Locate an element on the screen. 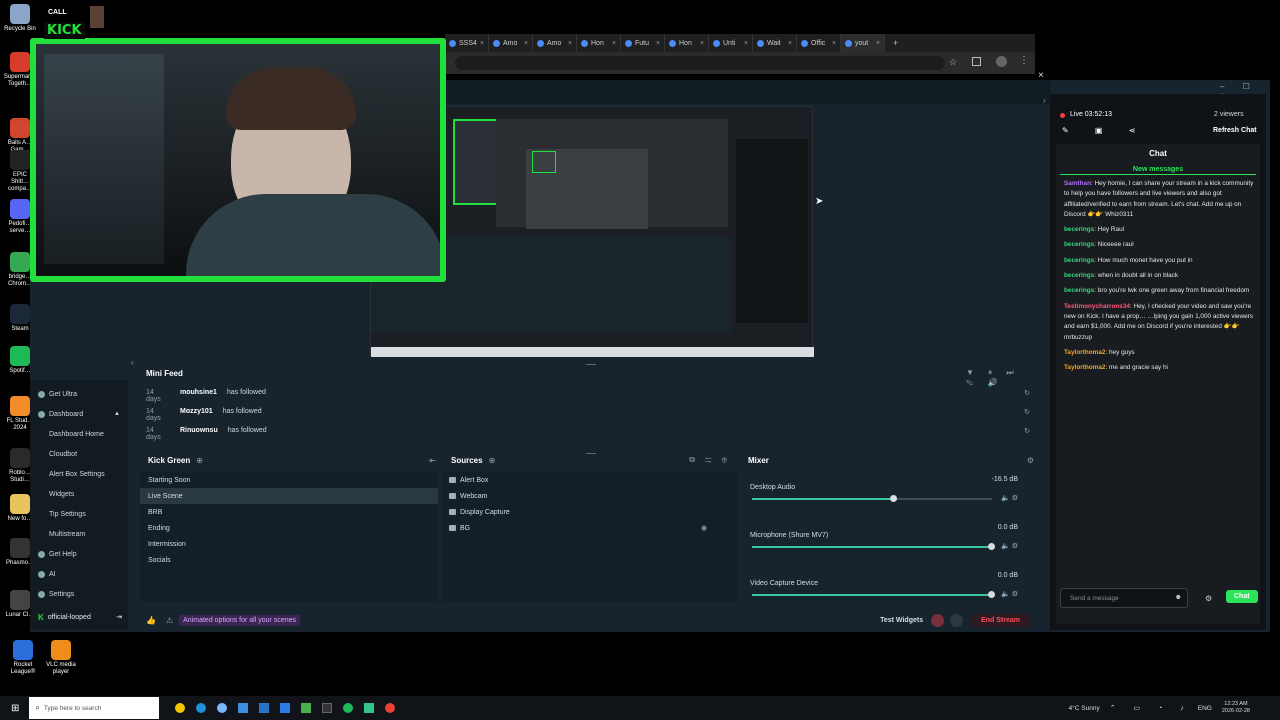 This screenshot has width=1280, height=720. alert-icon: ⚠ is located at coordinates (169, 620).